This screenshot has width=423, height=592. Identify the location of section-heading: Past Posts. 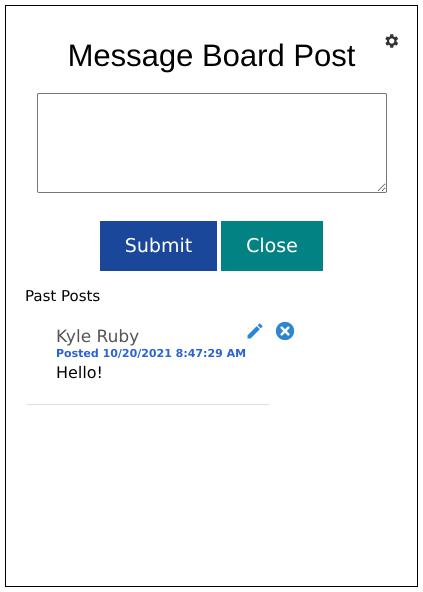
(62, 296).